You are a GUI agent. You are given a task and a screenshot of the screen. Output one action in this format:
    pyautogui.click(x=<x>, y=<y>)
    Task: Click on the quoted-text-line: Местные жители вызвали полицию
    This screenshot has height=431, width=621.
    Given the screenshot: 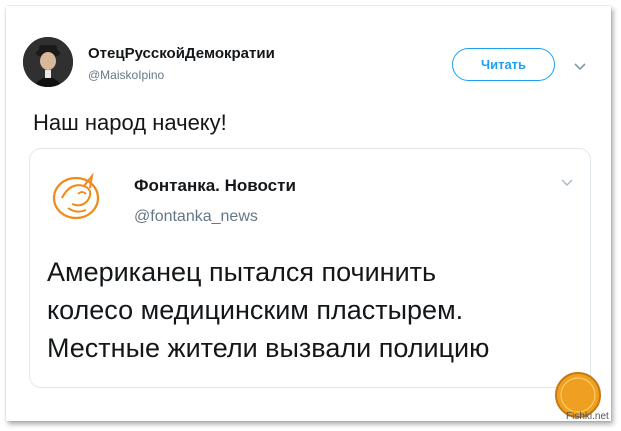 What is the action you would take?
    pyautogui.click(x=268, y=348)
    